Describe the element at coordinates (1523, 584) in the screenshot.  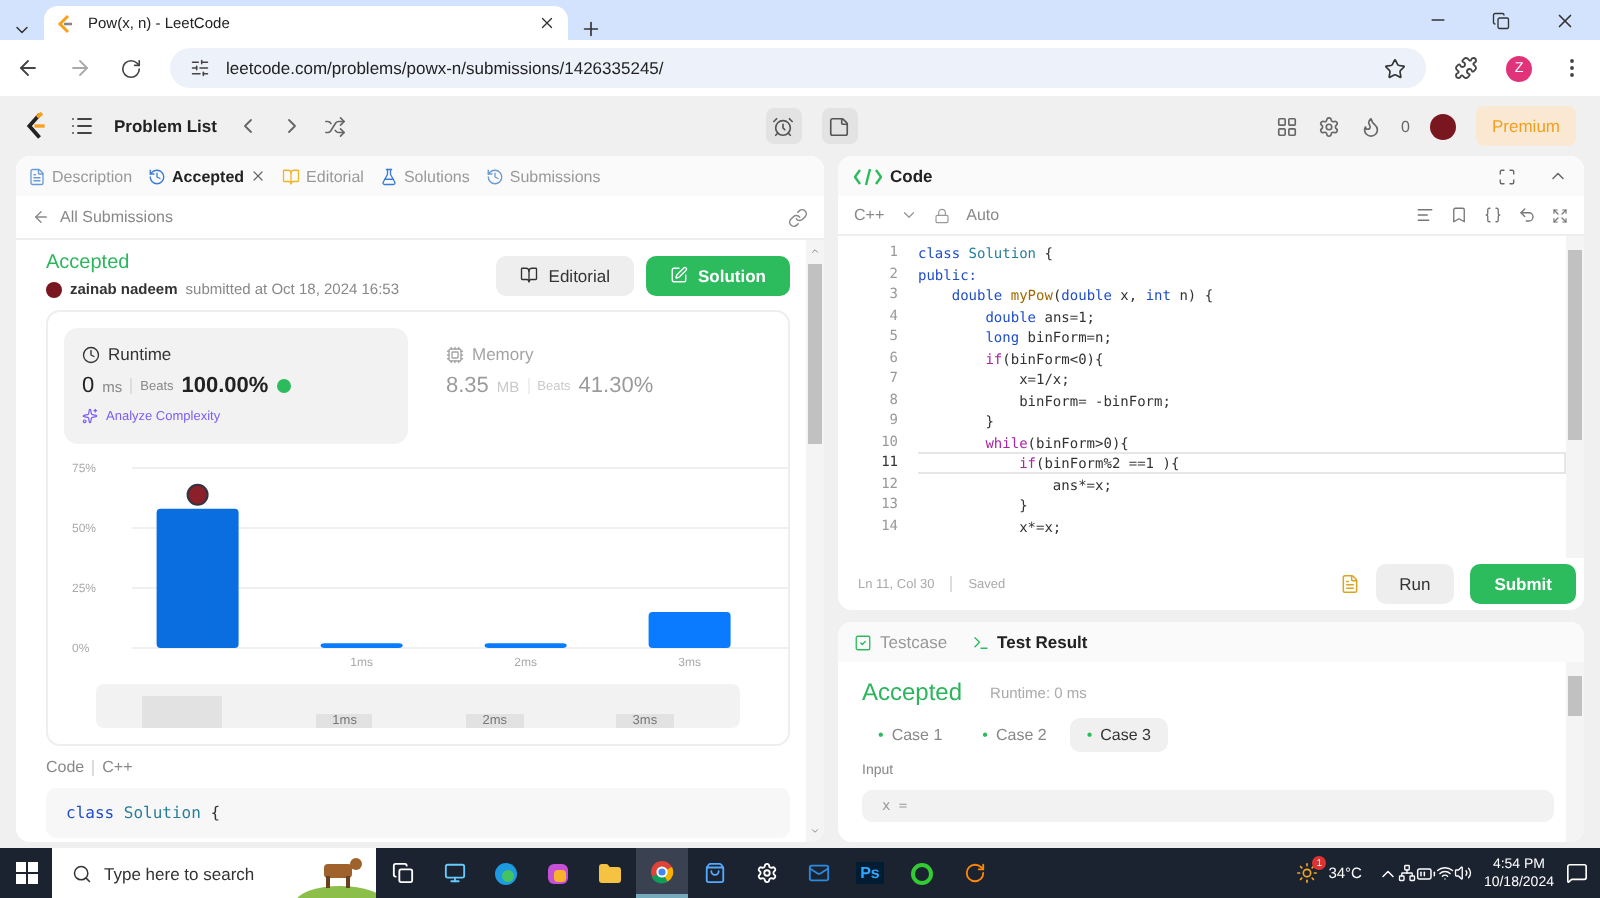
I see `submit-button: Submit` at that location.